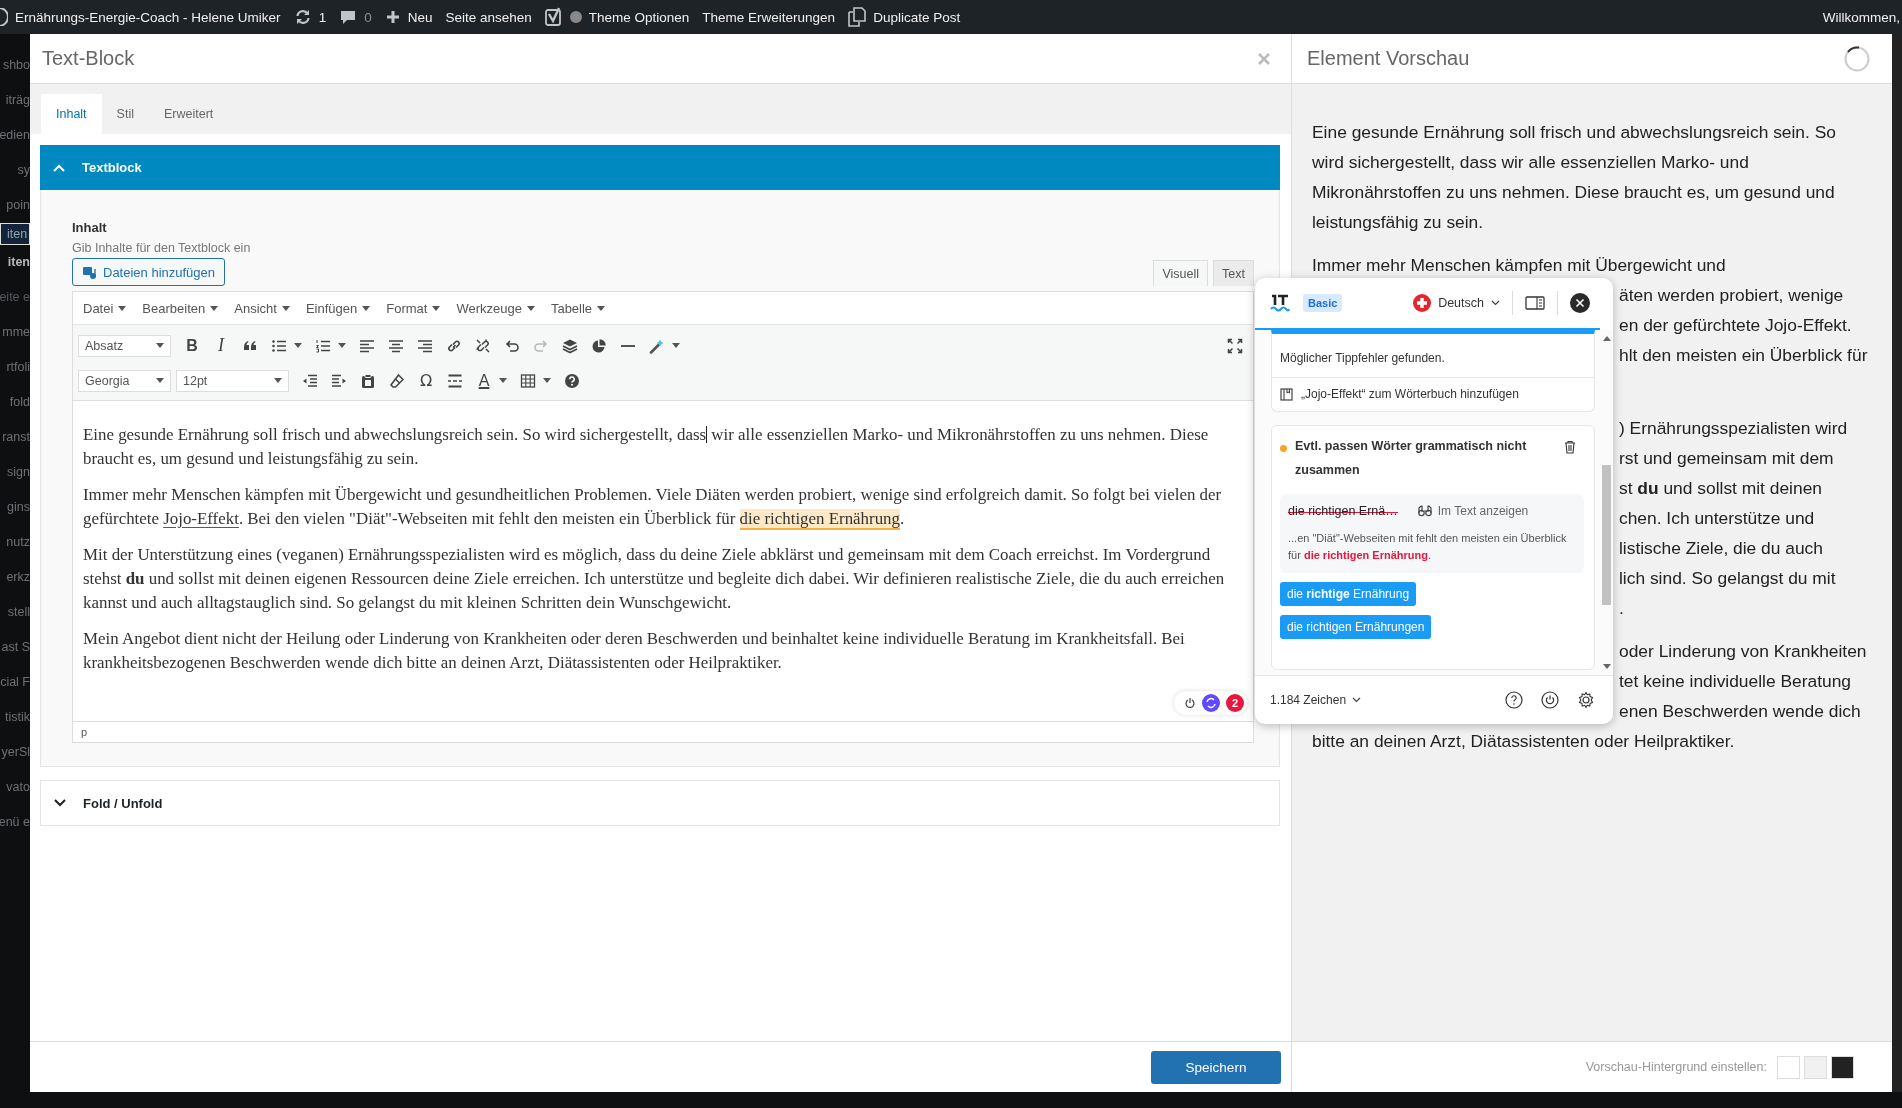 This screenshot has height=1108, width=1902. I want to click on refresh-icon, so click(302, 17).